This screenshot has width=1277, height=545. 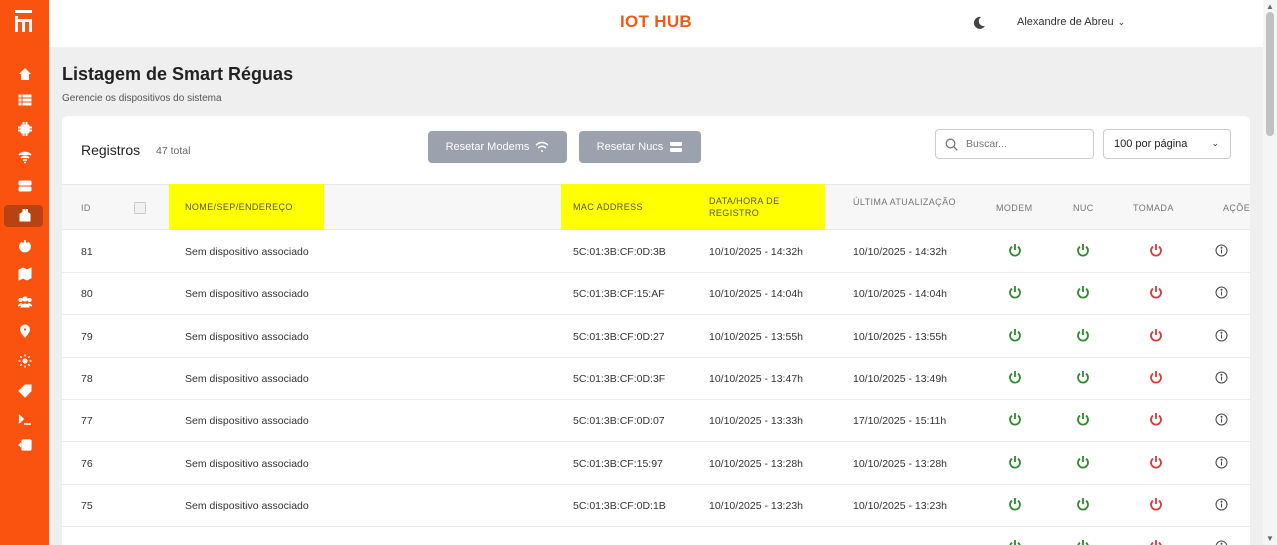 I want to click on col-nome: NOME/SEP/ENDEREÇO, so click(x=246, y=207).